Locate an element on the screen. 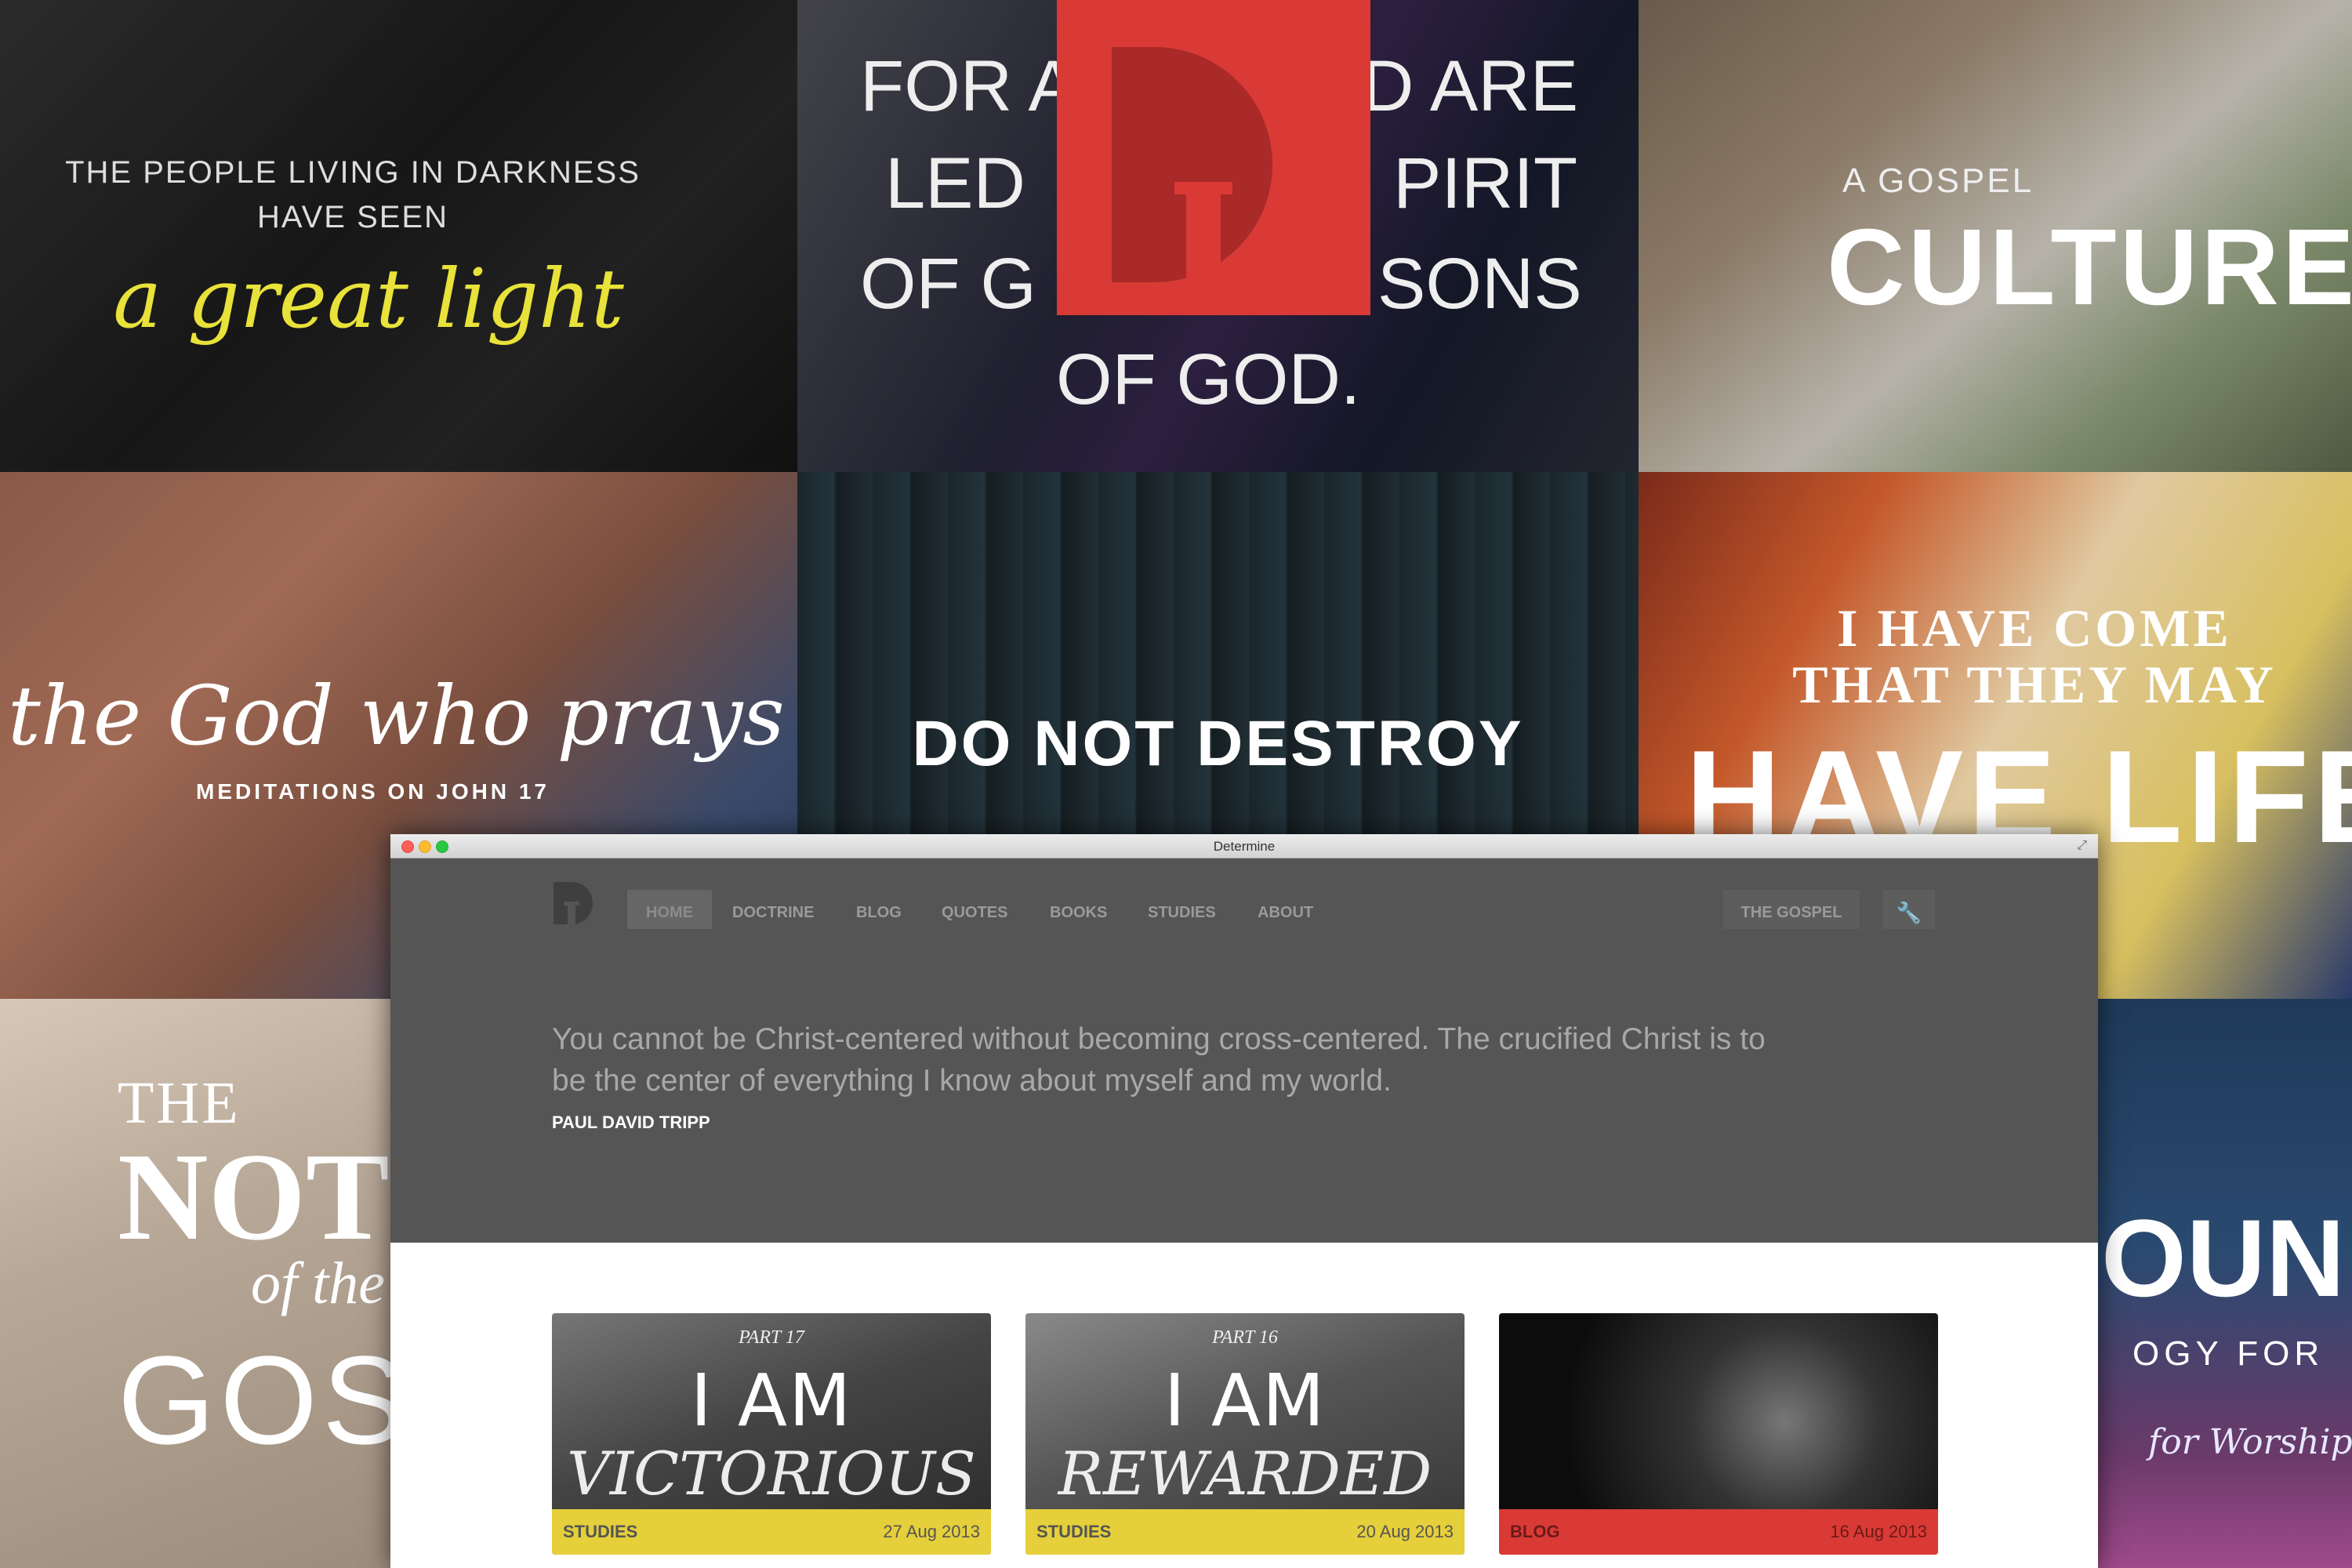 The height and width of the screenshot is (1568, 2352). tile-5-big: DO NOT DESTROY is located at coordinates (1218, 743).